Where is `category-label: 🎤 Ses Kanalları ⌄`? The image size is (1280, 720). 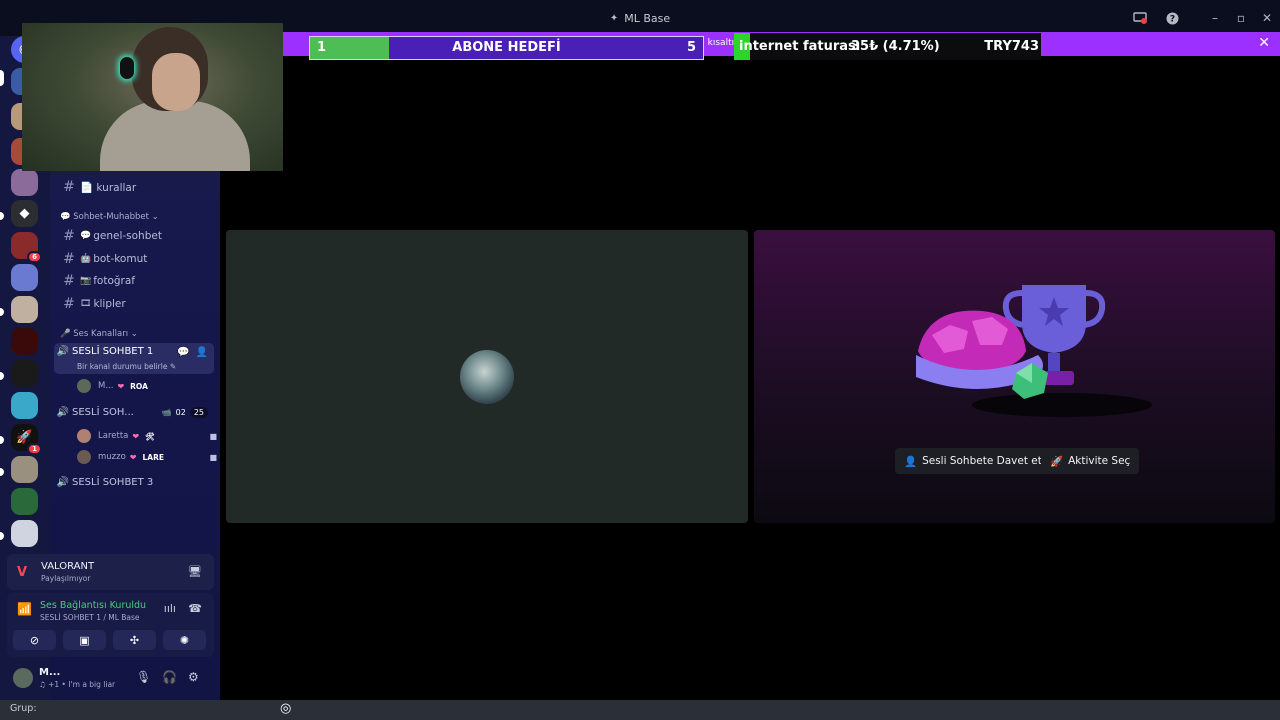 category-label: 🎤 Ses Kanalları ⌄ is located at coordinates (99, 334).